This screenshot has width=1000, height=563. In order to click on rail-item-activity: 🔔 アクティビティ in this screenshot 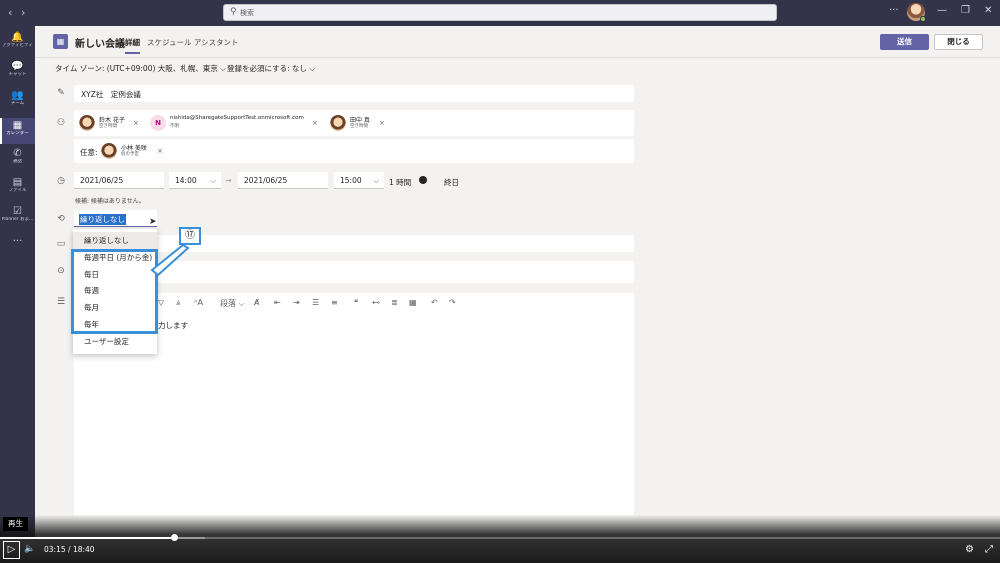, I will do `click(17, 44)`.